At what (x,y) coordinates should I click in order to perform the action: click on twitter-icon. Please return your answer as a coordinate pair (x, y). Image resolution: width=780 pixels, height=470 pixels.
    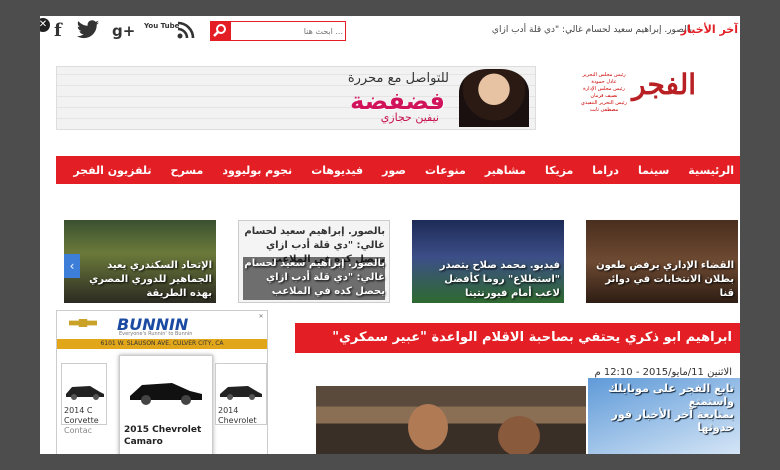
    Looking at the image, I should click on (88, 31).